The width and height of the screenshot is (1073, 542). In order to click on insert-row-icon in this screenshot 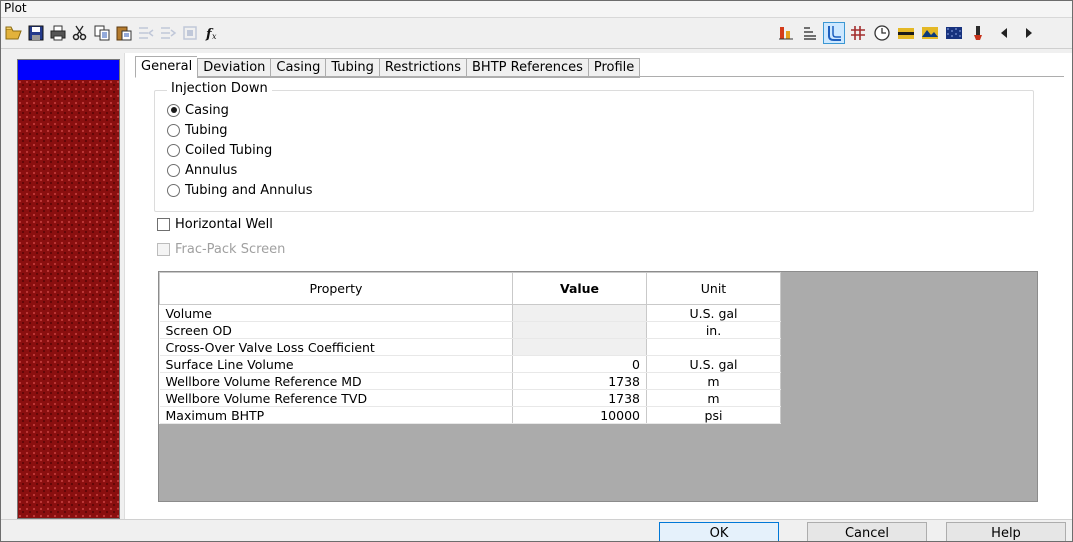, I will do `click(146, 33)`.